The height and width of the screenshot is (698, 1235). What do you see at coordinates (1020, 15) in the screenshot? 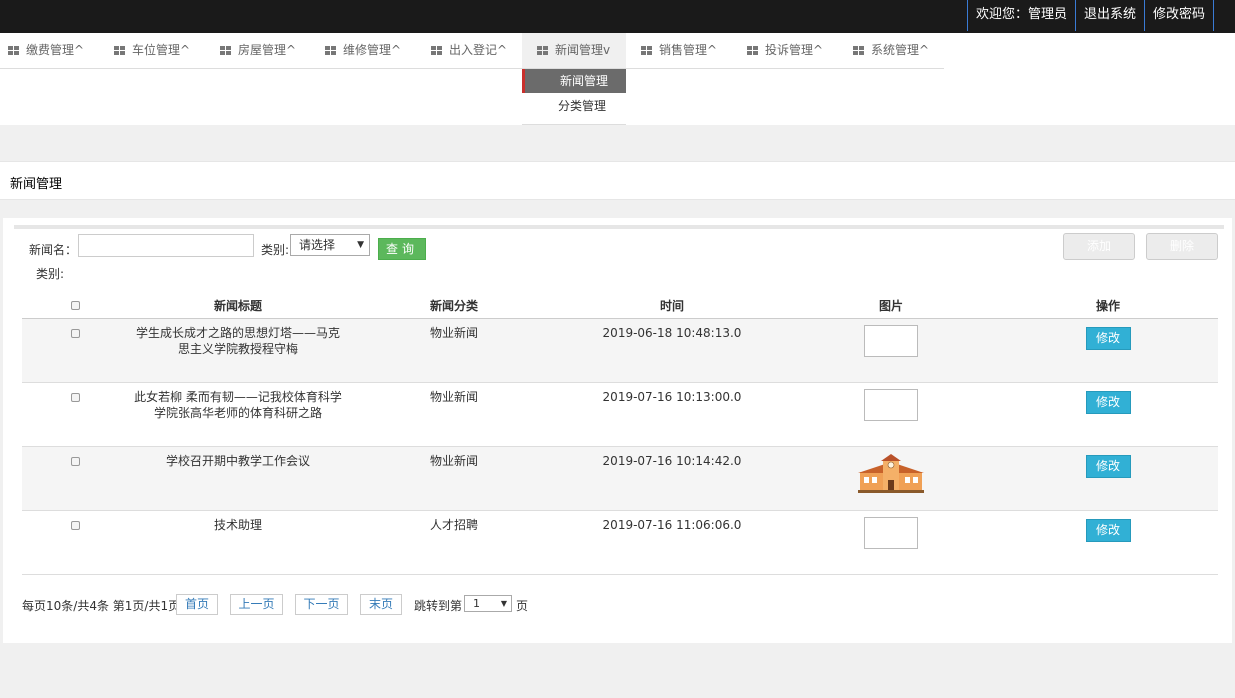
I see `welcome-text: 欢迎您：管理员` at bounding box center [1020, 15].